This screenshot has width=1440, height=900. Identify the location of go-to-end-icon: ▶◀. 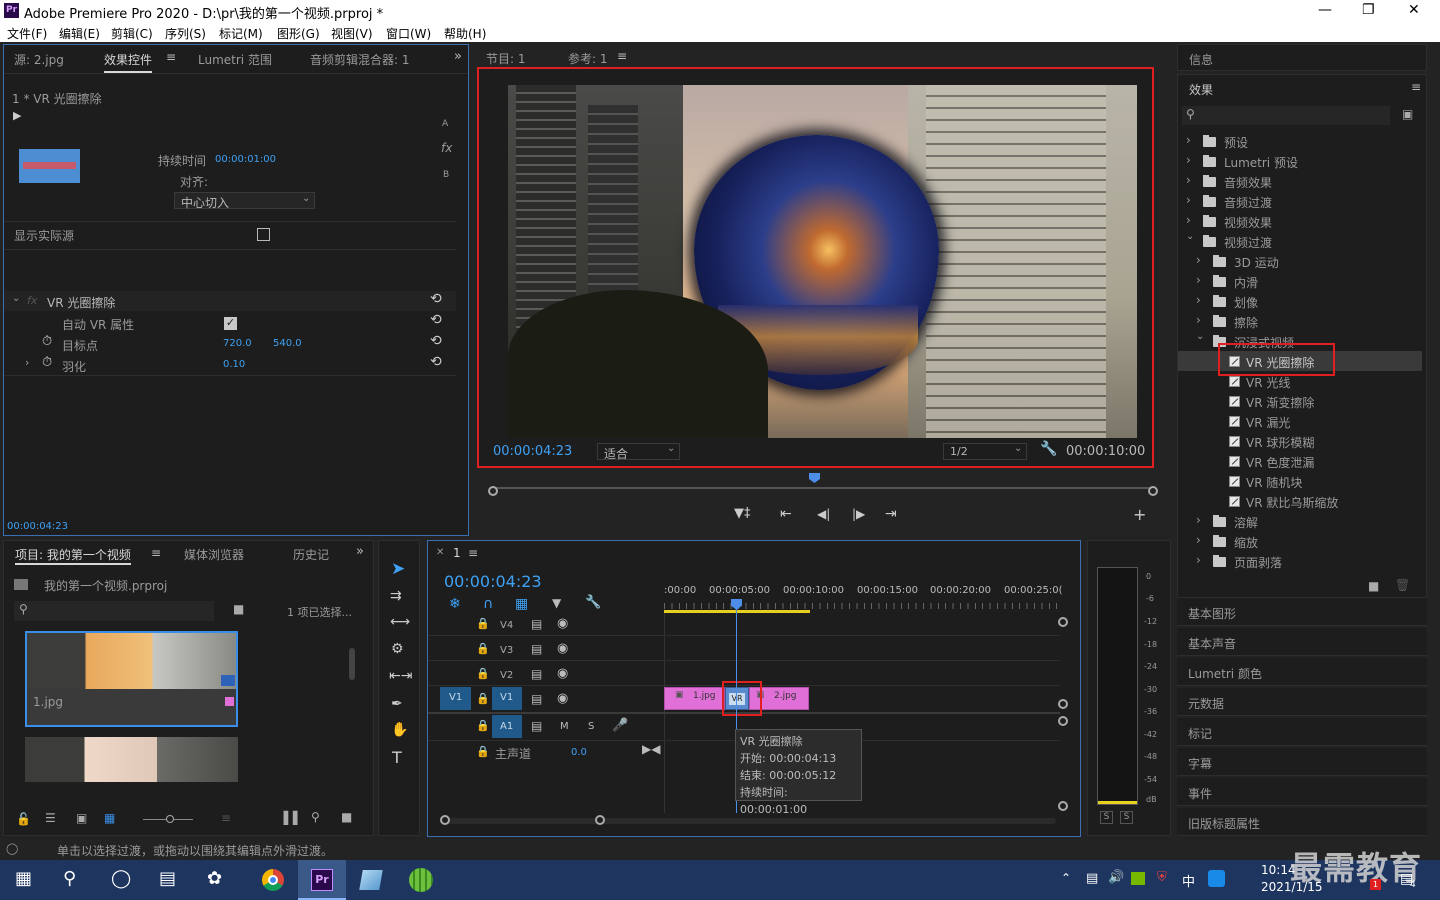
(651, 749).